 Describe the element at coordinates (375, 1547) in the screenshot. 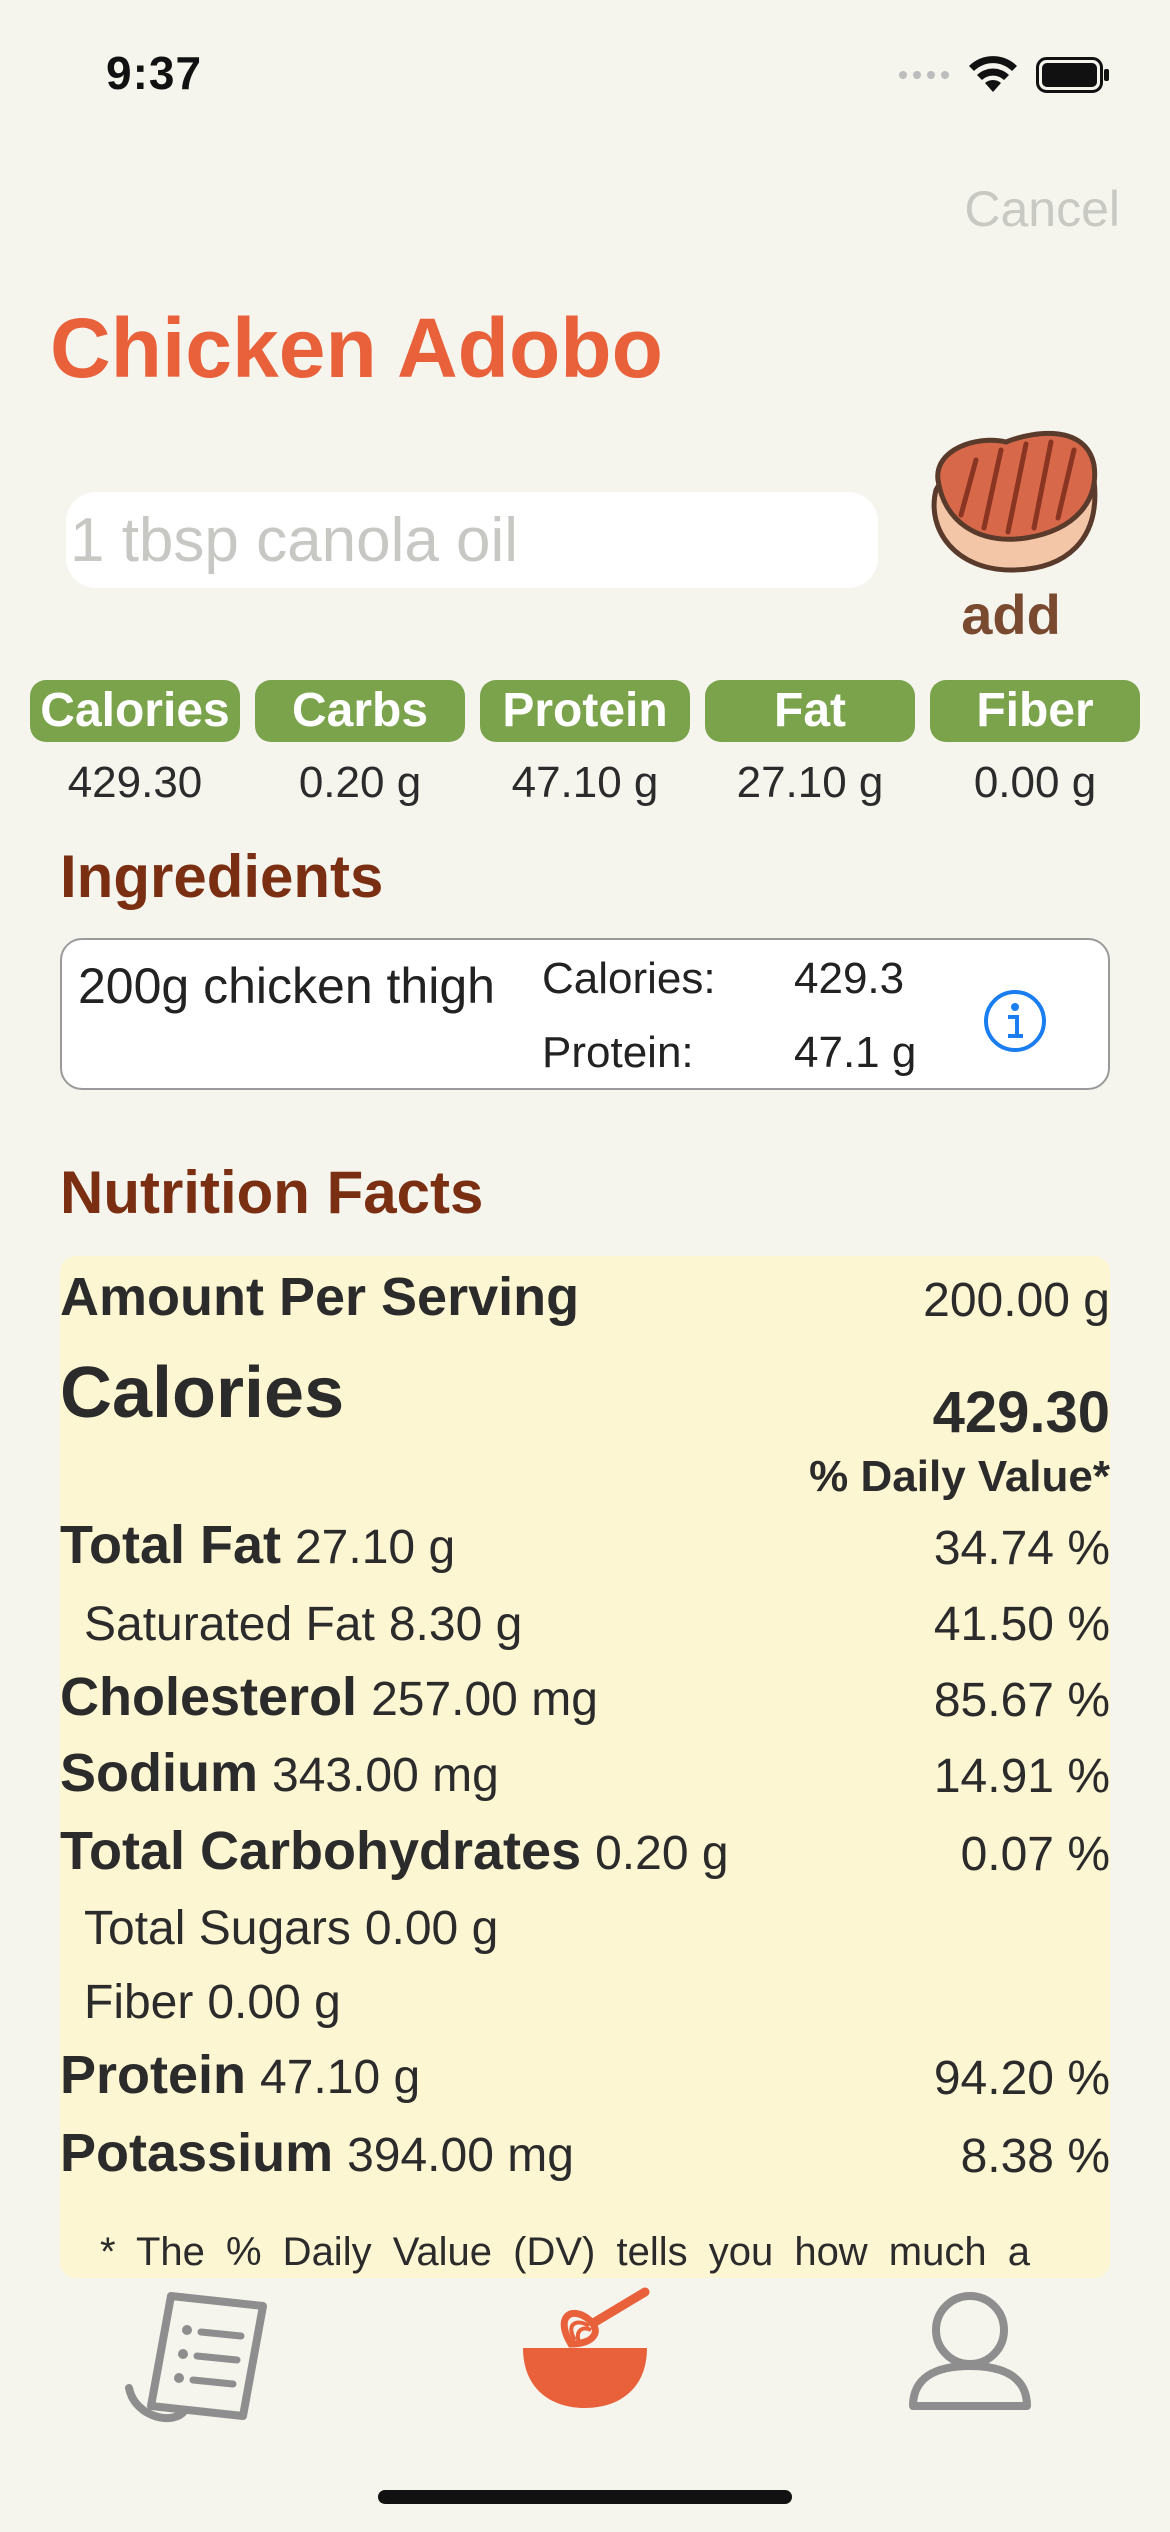

I see `nutrient-amount: 27.10 g` at that location.